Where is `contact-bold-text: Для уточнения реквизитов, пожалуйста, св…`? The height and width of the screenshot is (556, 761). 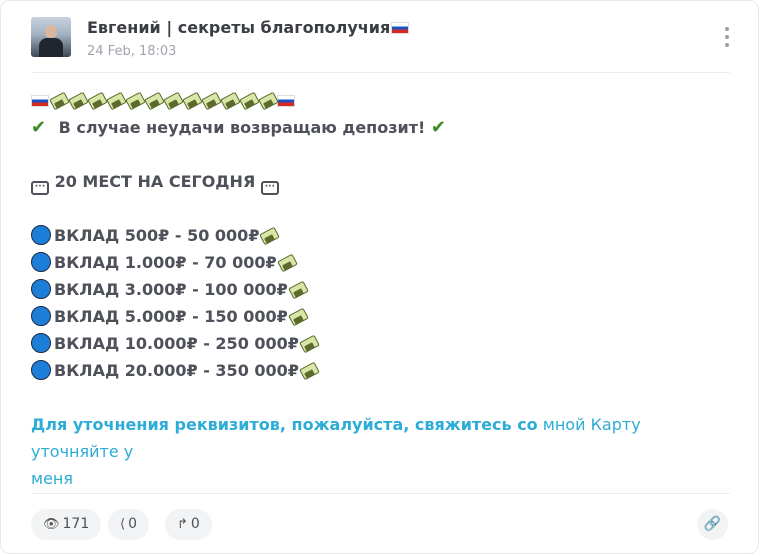 contact-bold-text: Для уточнения реквизитов, пожалуйста, св… is located at coordinates (284, 424).